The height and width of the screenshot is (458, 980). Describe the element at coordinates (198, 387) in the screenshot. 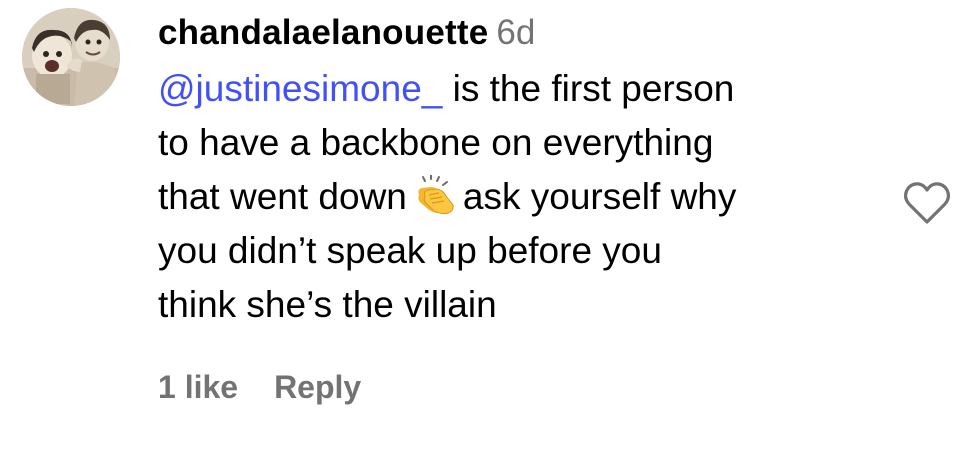

I see `likes-count-button: 1 like` at that location.